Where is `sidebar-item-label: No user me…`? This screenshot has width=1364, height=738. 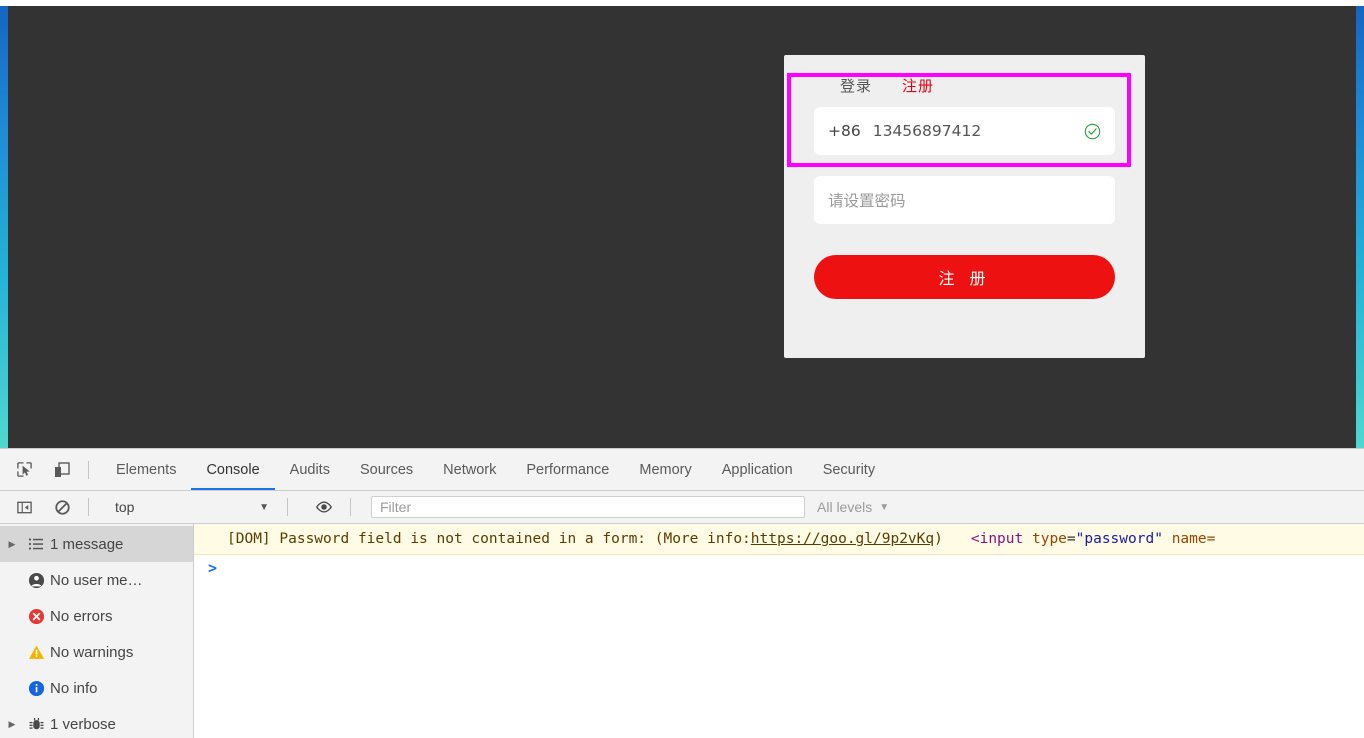 sidebar-item-label: No user me… is located at coordinates (96, 580).